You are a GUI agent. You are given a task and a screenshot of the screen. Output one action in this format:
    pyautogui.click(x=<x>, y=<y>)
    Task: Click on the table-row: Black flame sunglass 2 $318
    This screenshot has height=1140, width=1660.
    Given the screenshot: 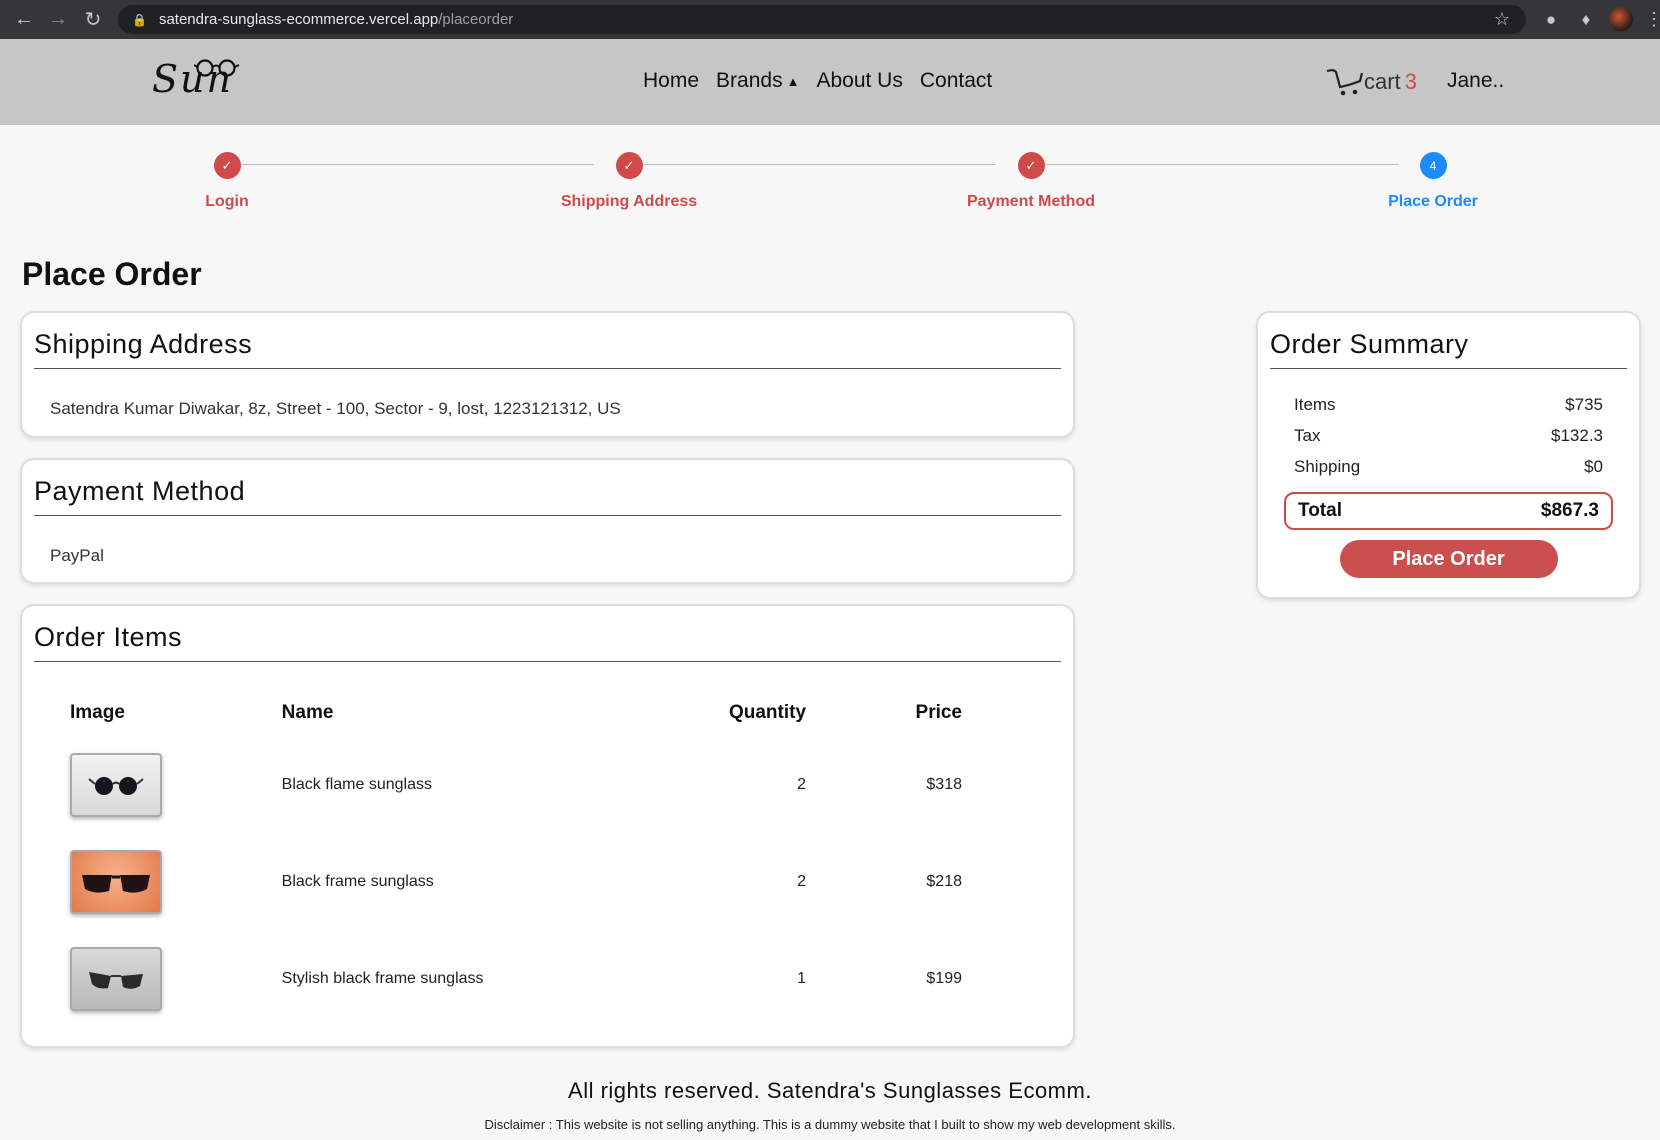 What is the action you would take?
    pyautogui.click(x=520, y=784)
    